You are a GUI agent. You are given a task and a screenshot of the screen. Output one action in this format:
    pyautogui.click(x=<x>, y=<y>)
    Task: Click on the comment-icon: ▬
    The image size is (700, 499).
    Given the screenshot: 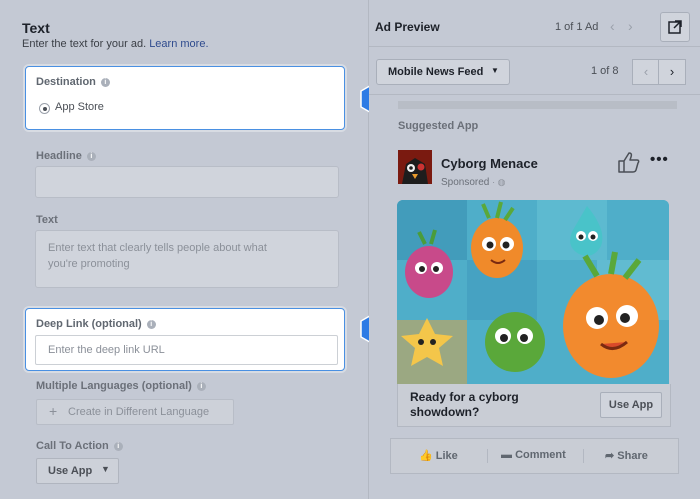 What is the action you would take?
    pyautogui.click(x=506, y=455)
    